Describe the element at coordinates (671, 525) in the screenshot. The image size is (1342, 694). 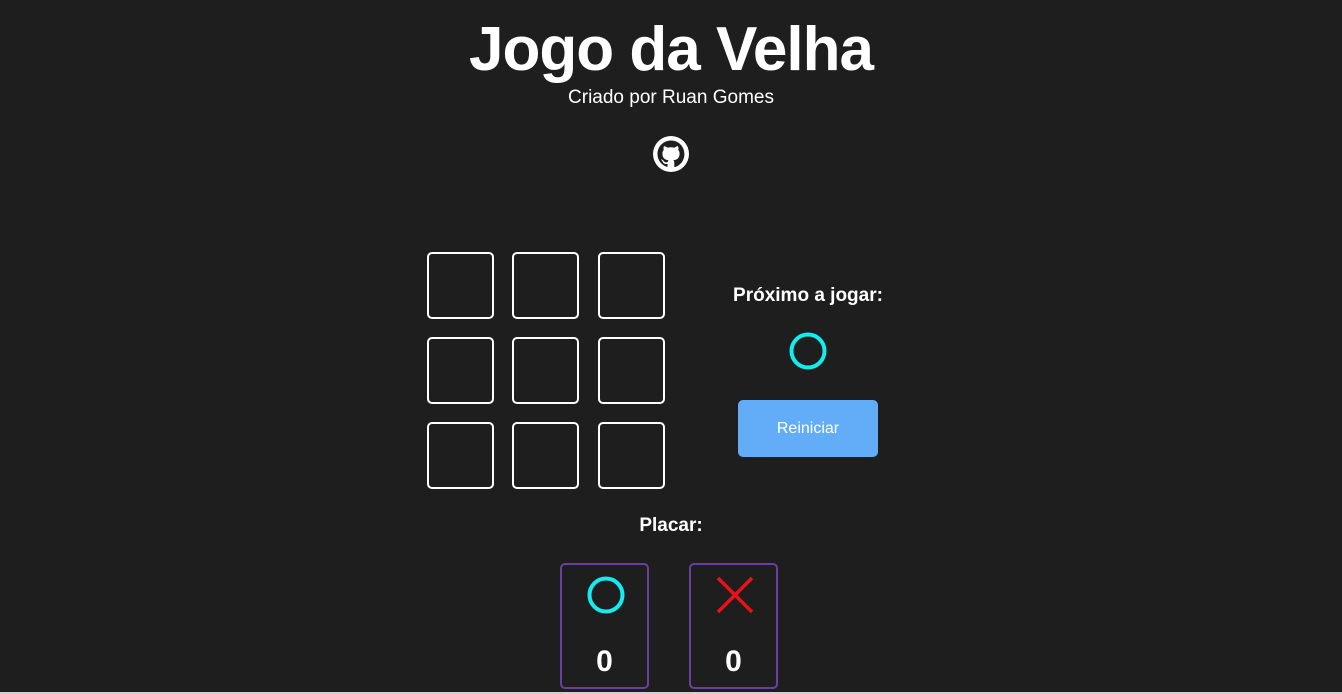
I see `score-label: Placar:` at that location.